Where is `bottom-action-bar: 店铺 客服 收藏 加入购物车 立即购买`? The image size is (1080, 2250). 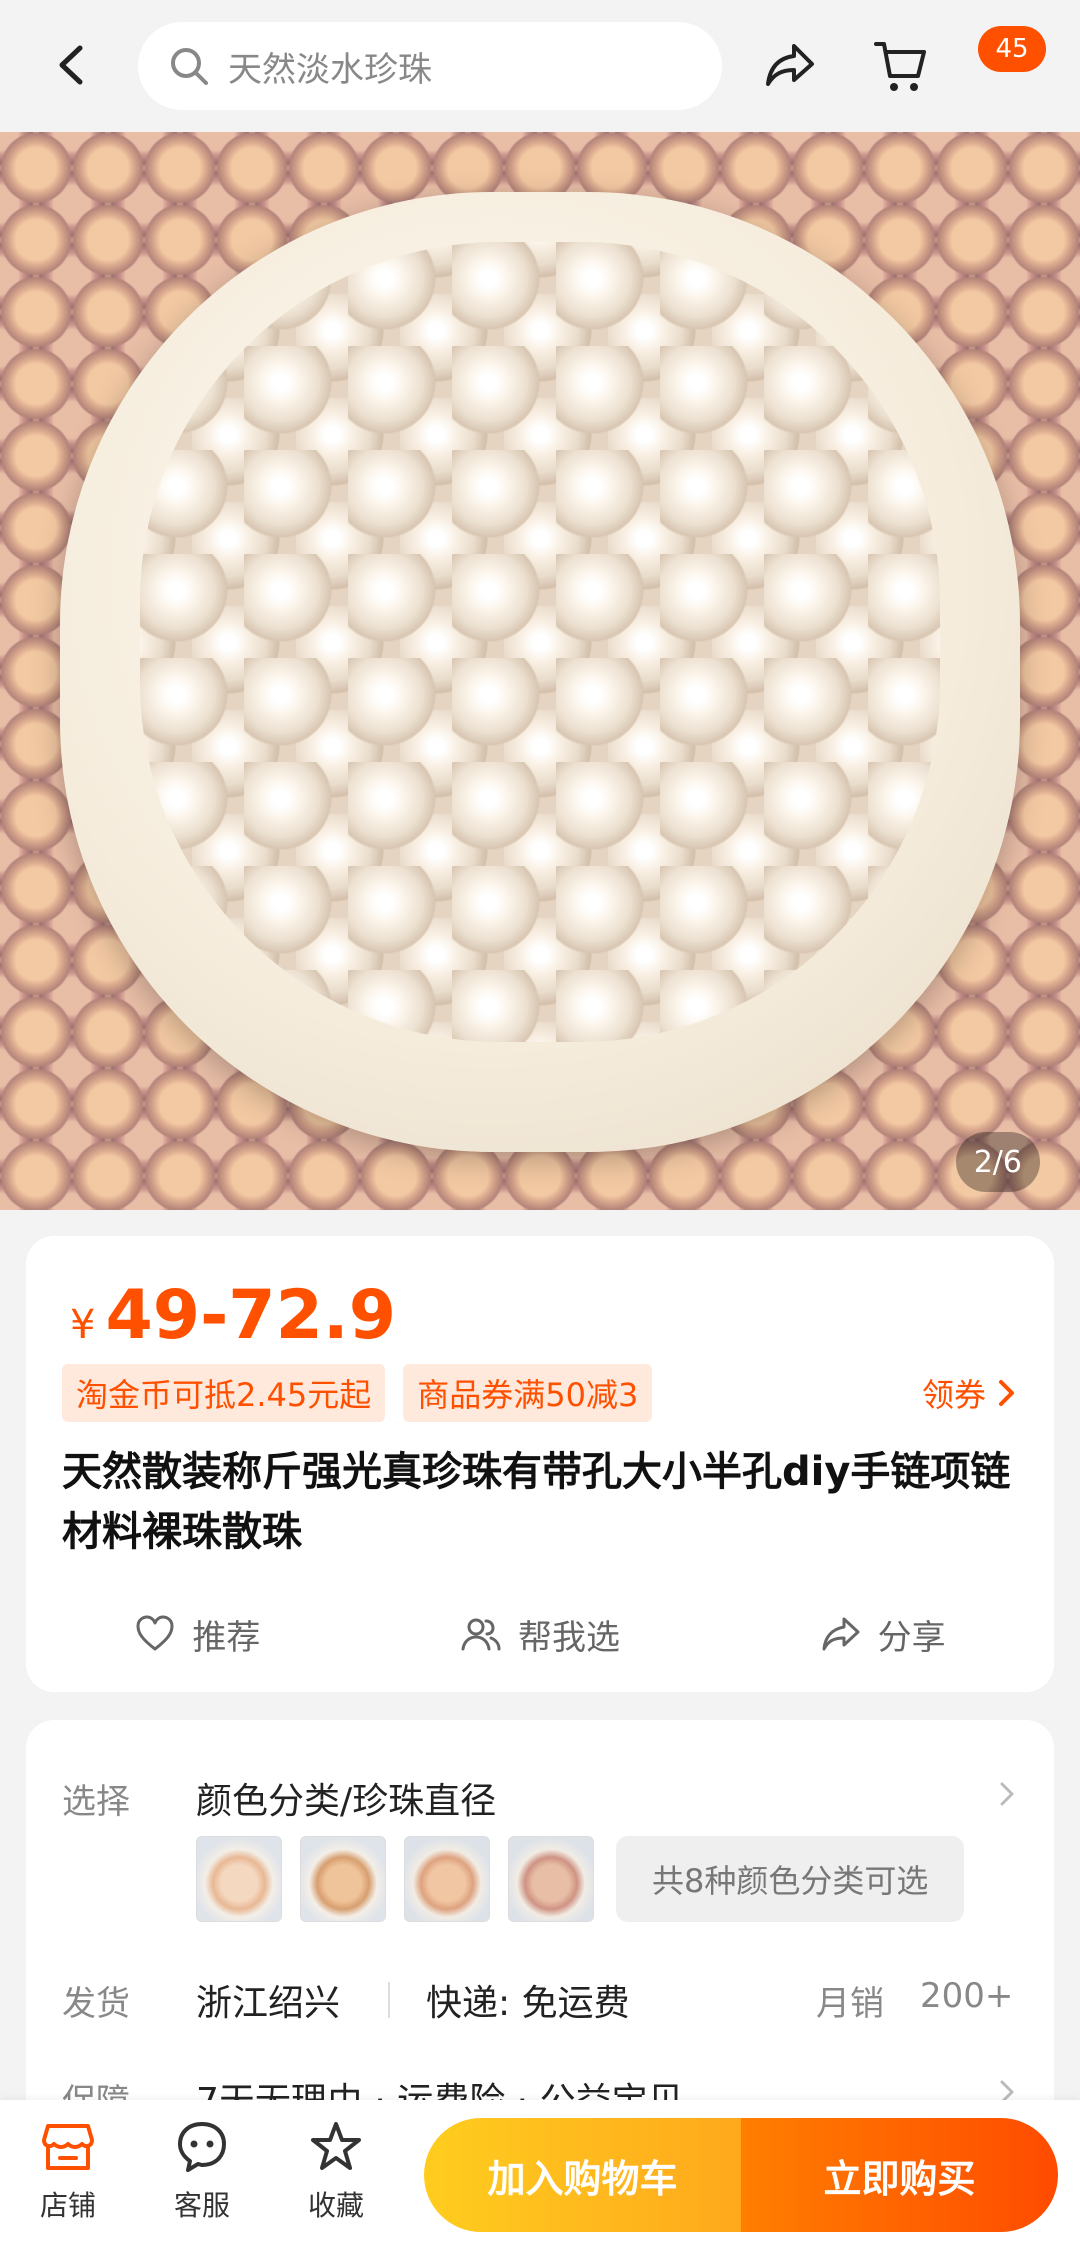
bottom-action-bar: 店铺 客服 收藏 加入购物车 立即购买 is located at coordinates (540, 2175).